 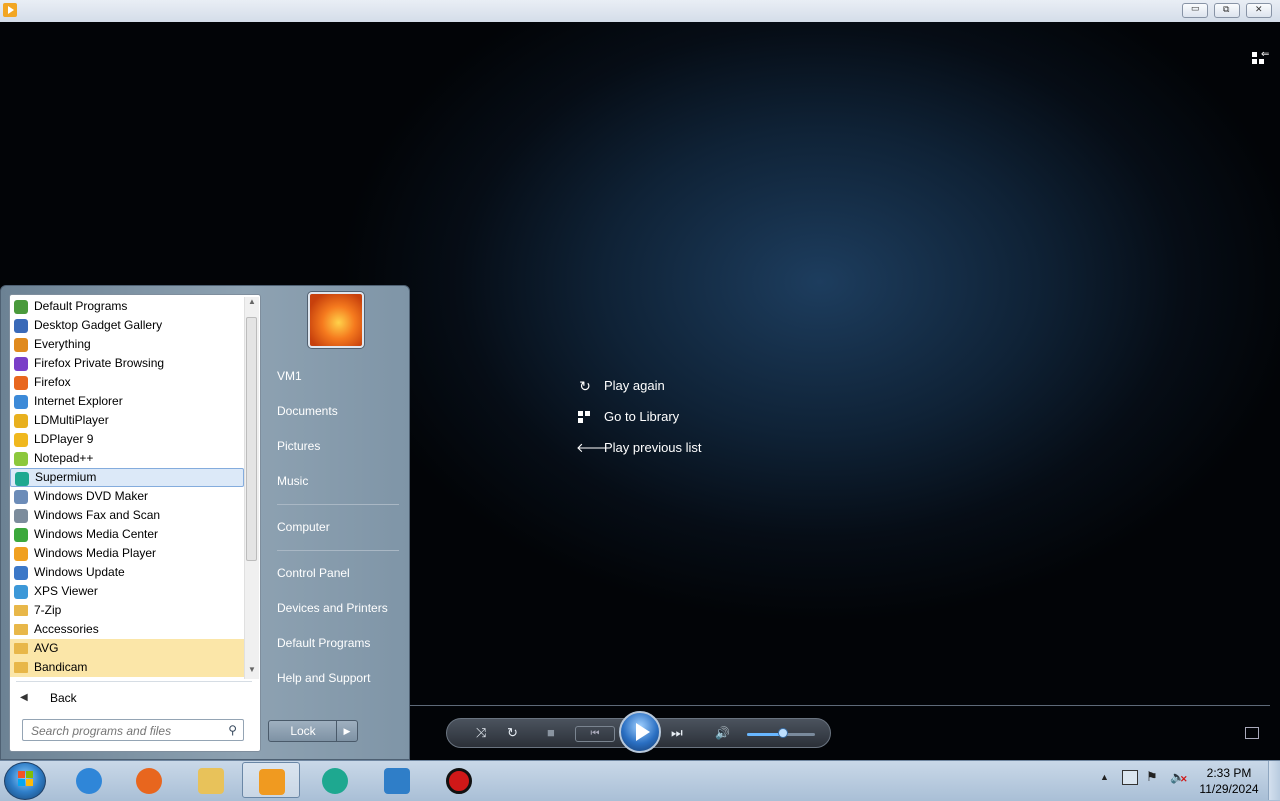 I want to click on program-item: Windows Media Center, so click(x=127, y=534).